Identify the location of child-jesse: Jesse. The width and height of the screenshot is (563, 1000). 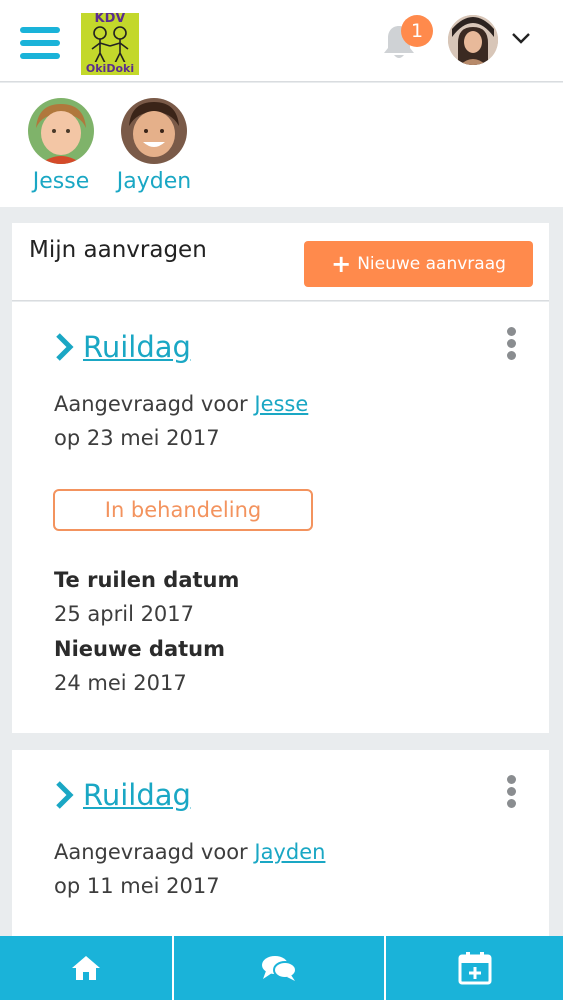
(61, 146).